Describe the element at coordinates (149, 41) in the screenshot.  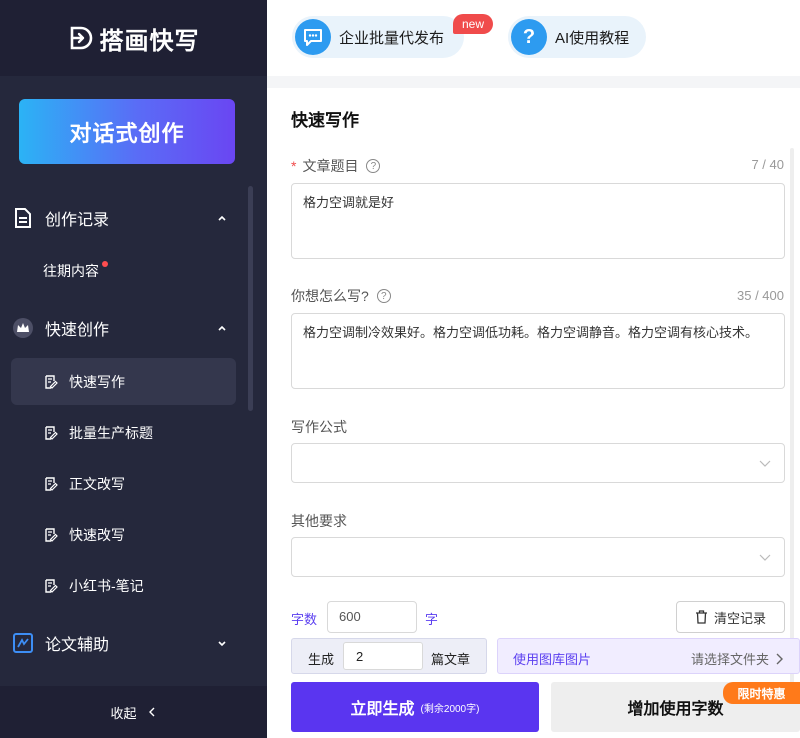
I see `brand-name: 搭画快写` at that location.